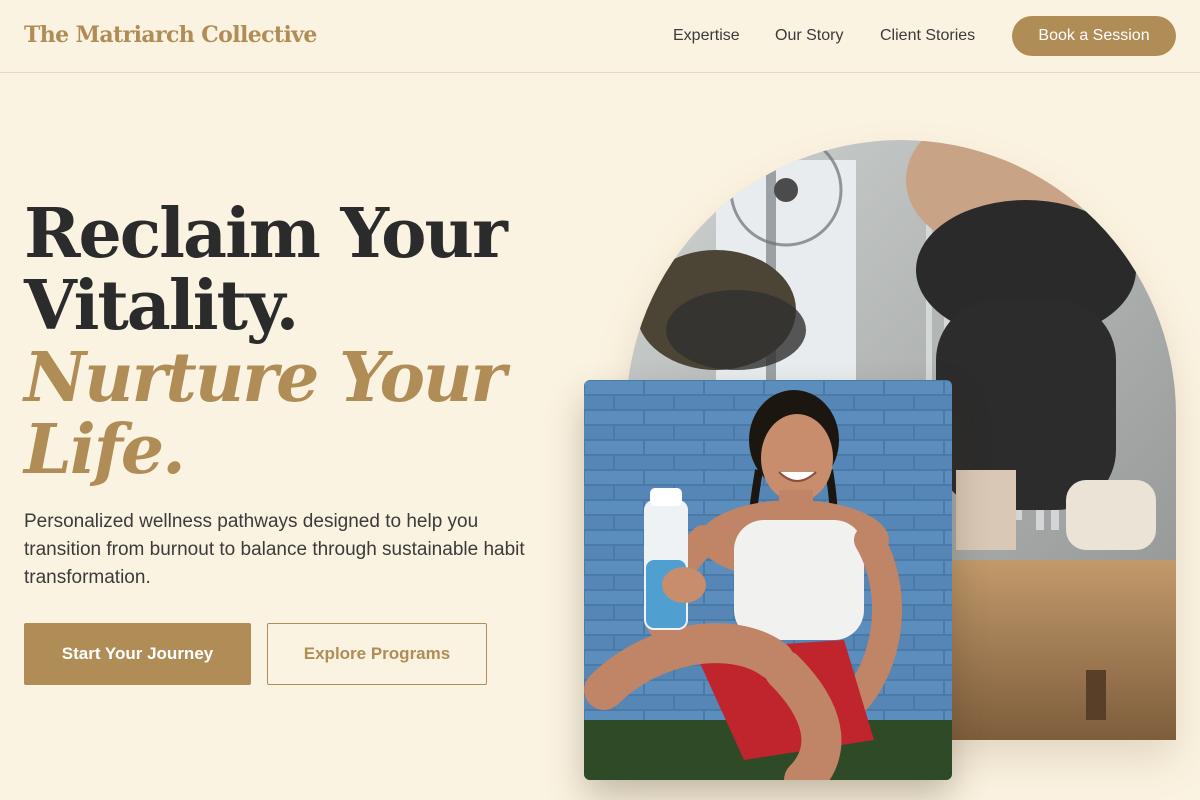  Describe the element at coordinates (161, 306) in the screenshot. I see `headline-line-2: Vitality.` at that location.